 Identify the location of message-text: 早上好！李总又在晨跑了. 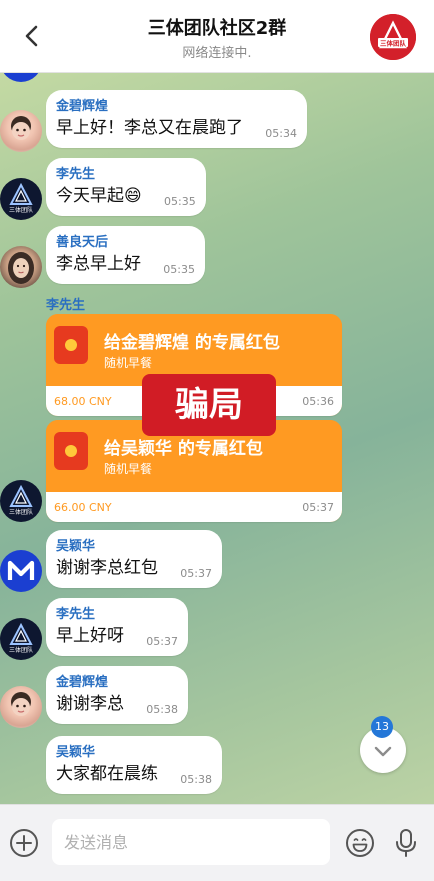
(149, 128).